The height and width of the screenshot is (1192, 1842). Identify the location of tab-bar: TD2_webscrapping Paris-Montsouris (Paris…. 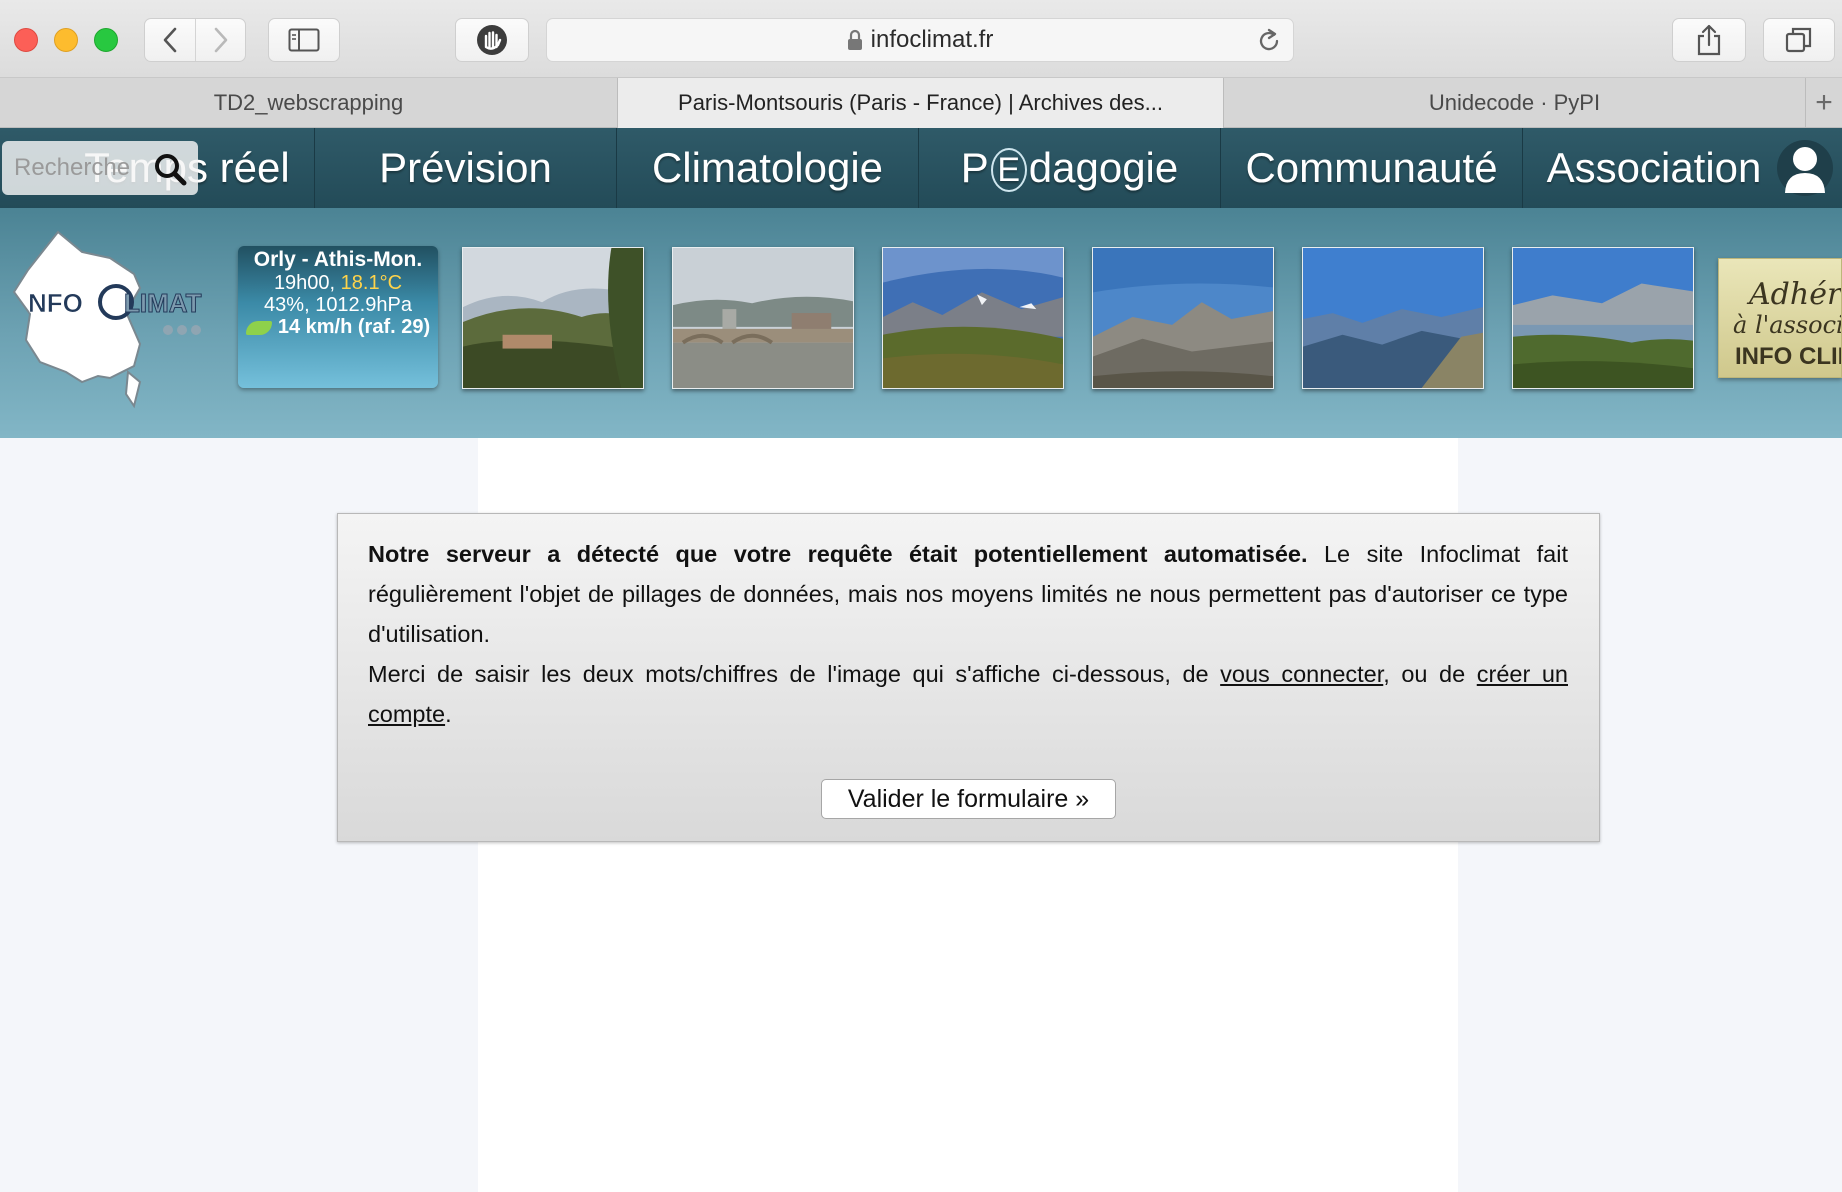
(921, 103).